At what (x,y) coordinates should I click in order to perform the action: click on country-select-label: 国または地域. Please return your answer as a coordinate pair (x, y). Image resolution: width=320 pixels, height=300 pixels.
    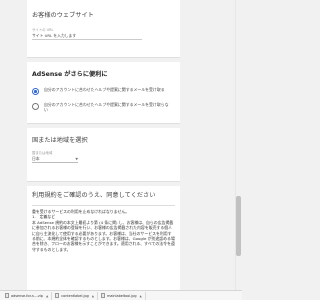
    Looking at the image, I should click on (42, 153).